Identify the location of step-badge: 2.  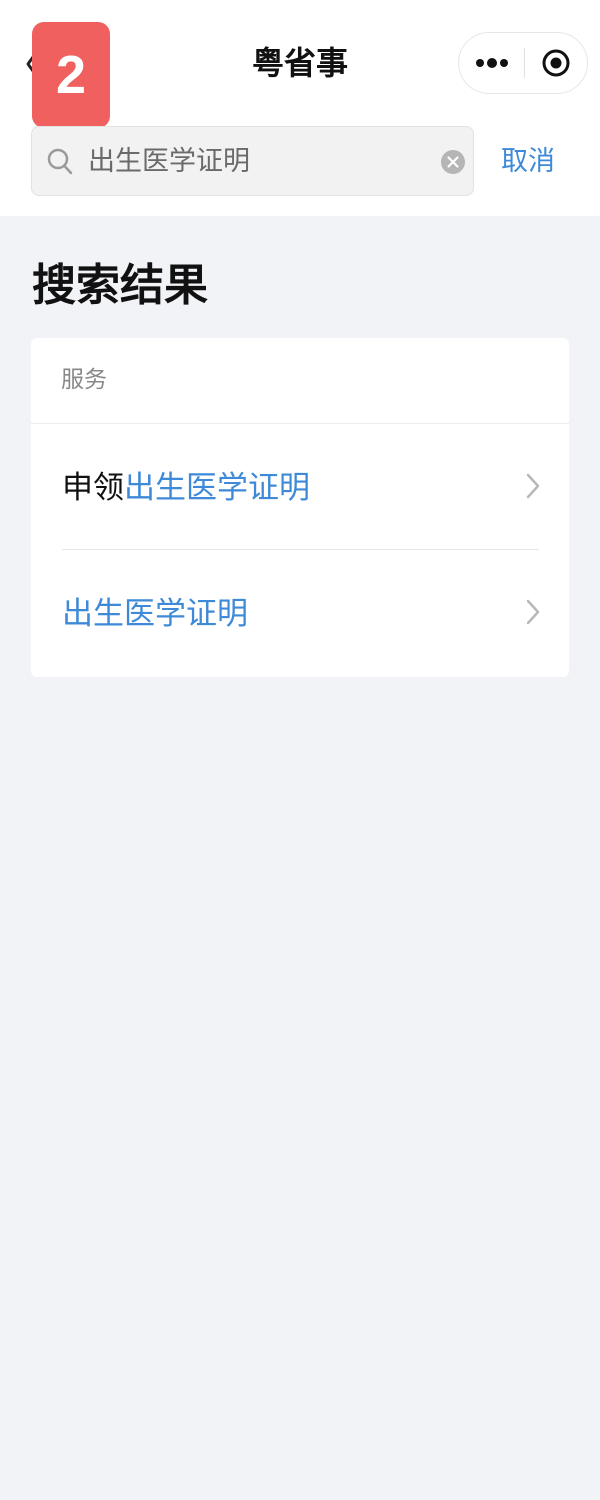
(71, 75).